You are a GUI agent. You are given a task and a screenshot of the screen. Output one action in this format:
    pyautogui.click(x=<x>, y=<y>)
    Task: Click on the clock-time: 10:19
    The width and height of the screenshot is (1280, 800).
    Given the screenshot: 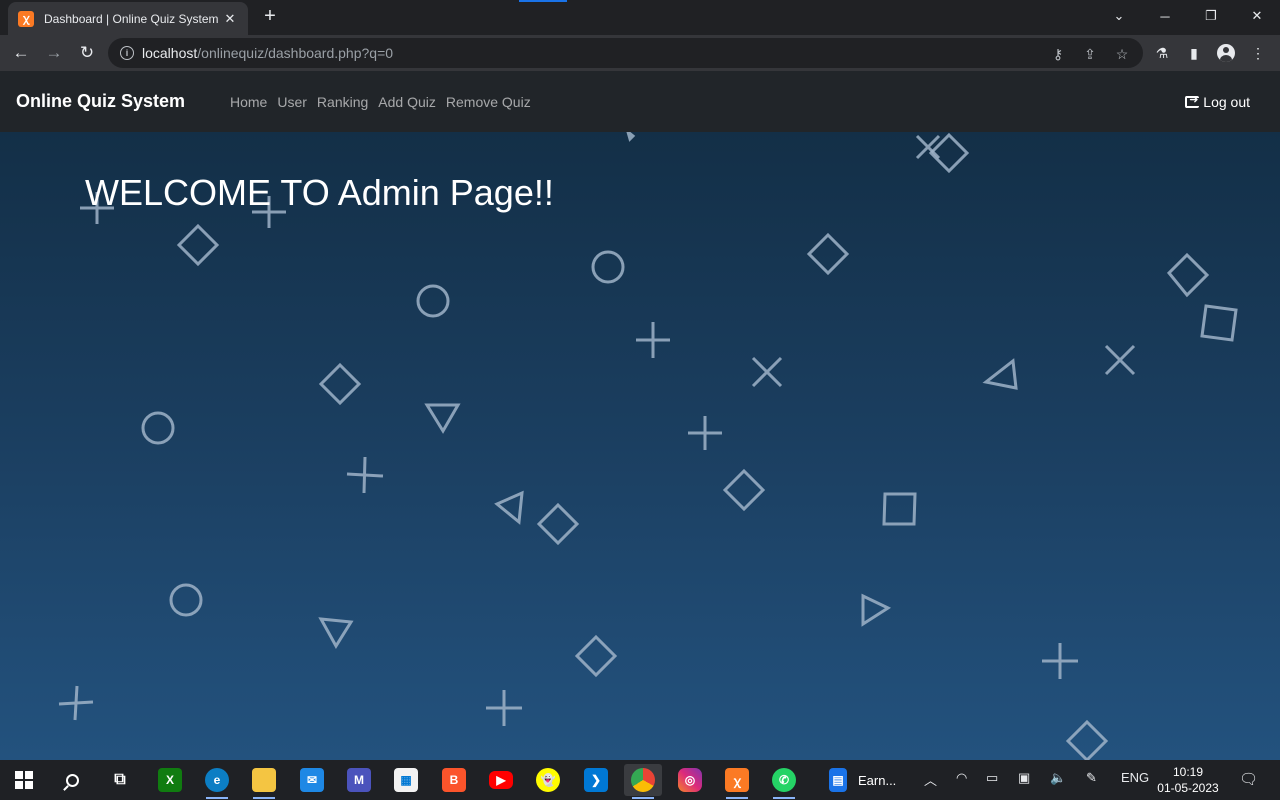 What is the action you would take?
    pyautogui.click(x=1188, y=772)
    